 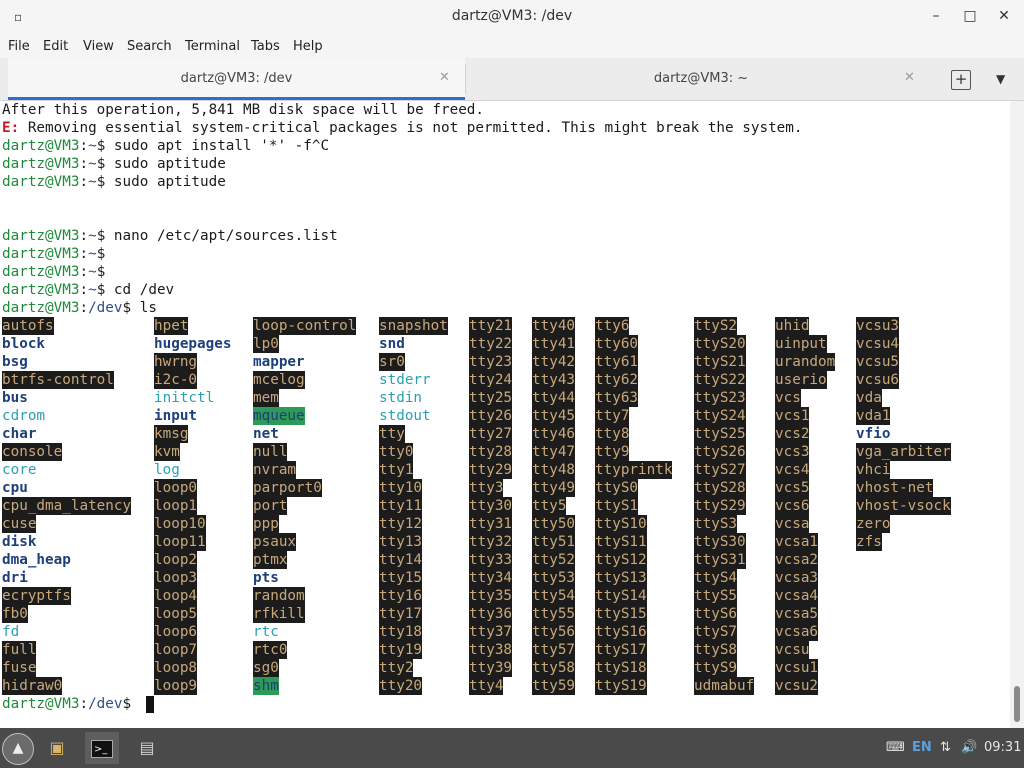 What do you see at coordinates (18, 749) in the screenshot?
I see `app-launcher-icon: ▲` at bounding box center [18, 749].